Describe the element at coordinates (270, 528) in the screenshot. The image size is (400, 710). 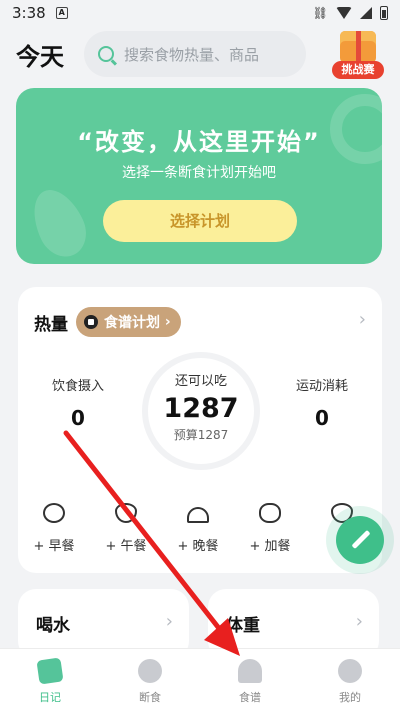
I see `meal-snack: + 加餐` at that location.